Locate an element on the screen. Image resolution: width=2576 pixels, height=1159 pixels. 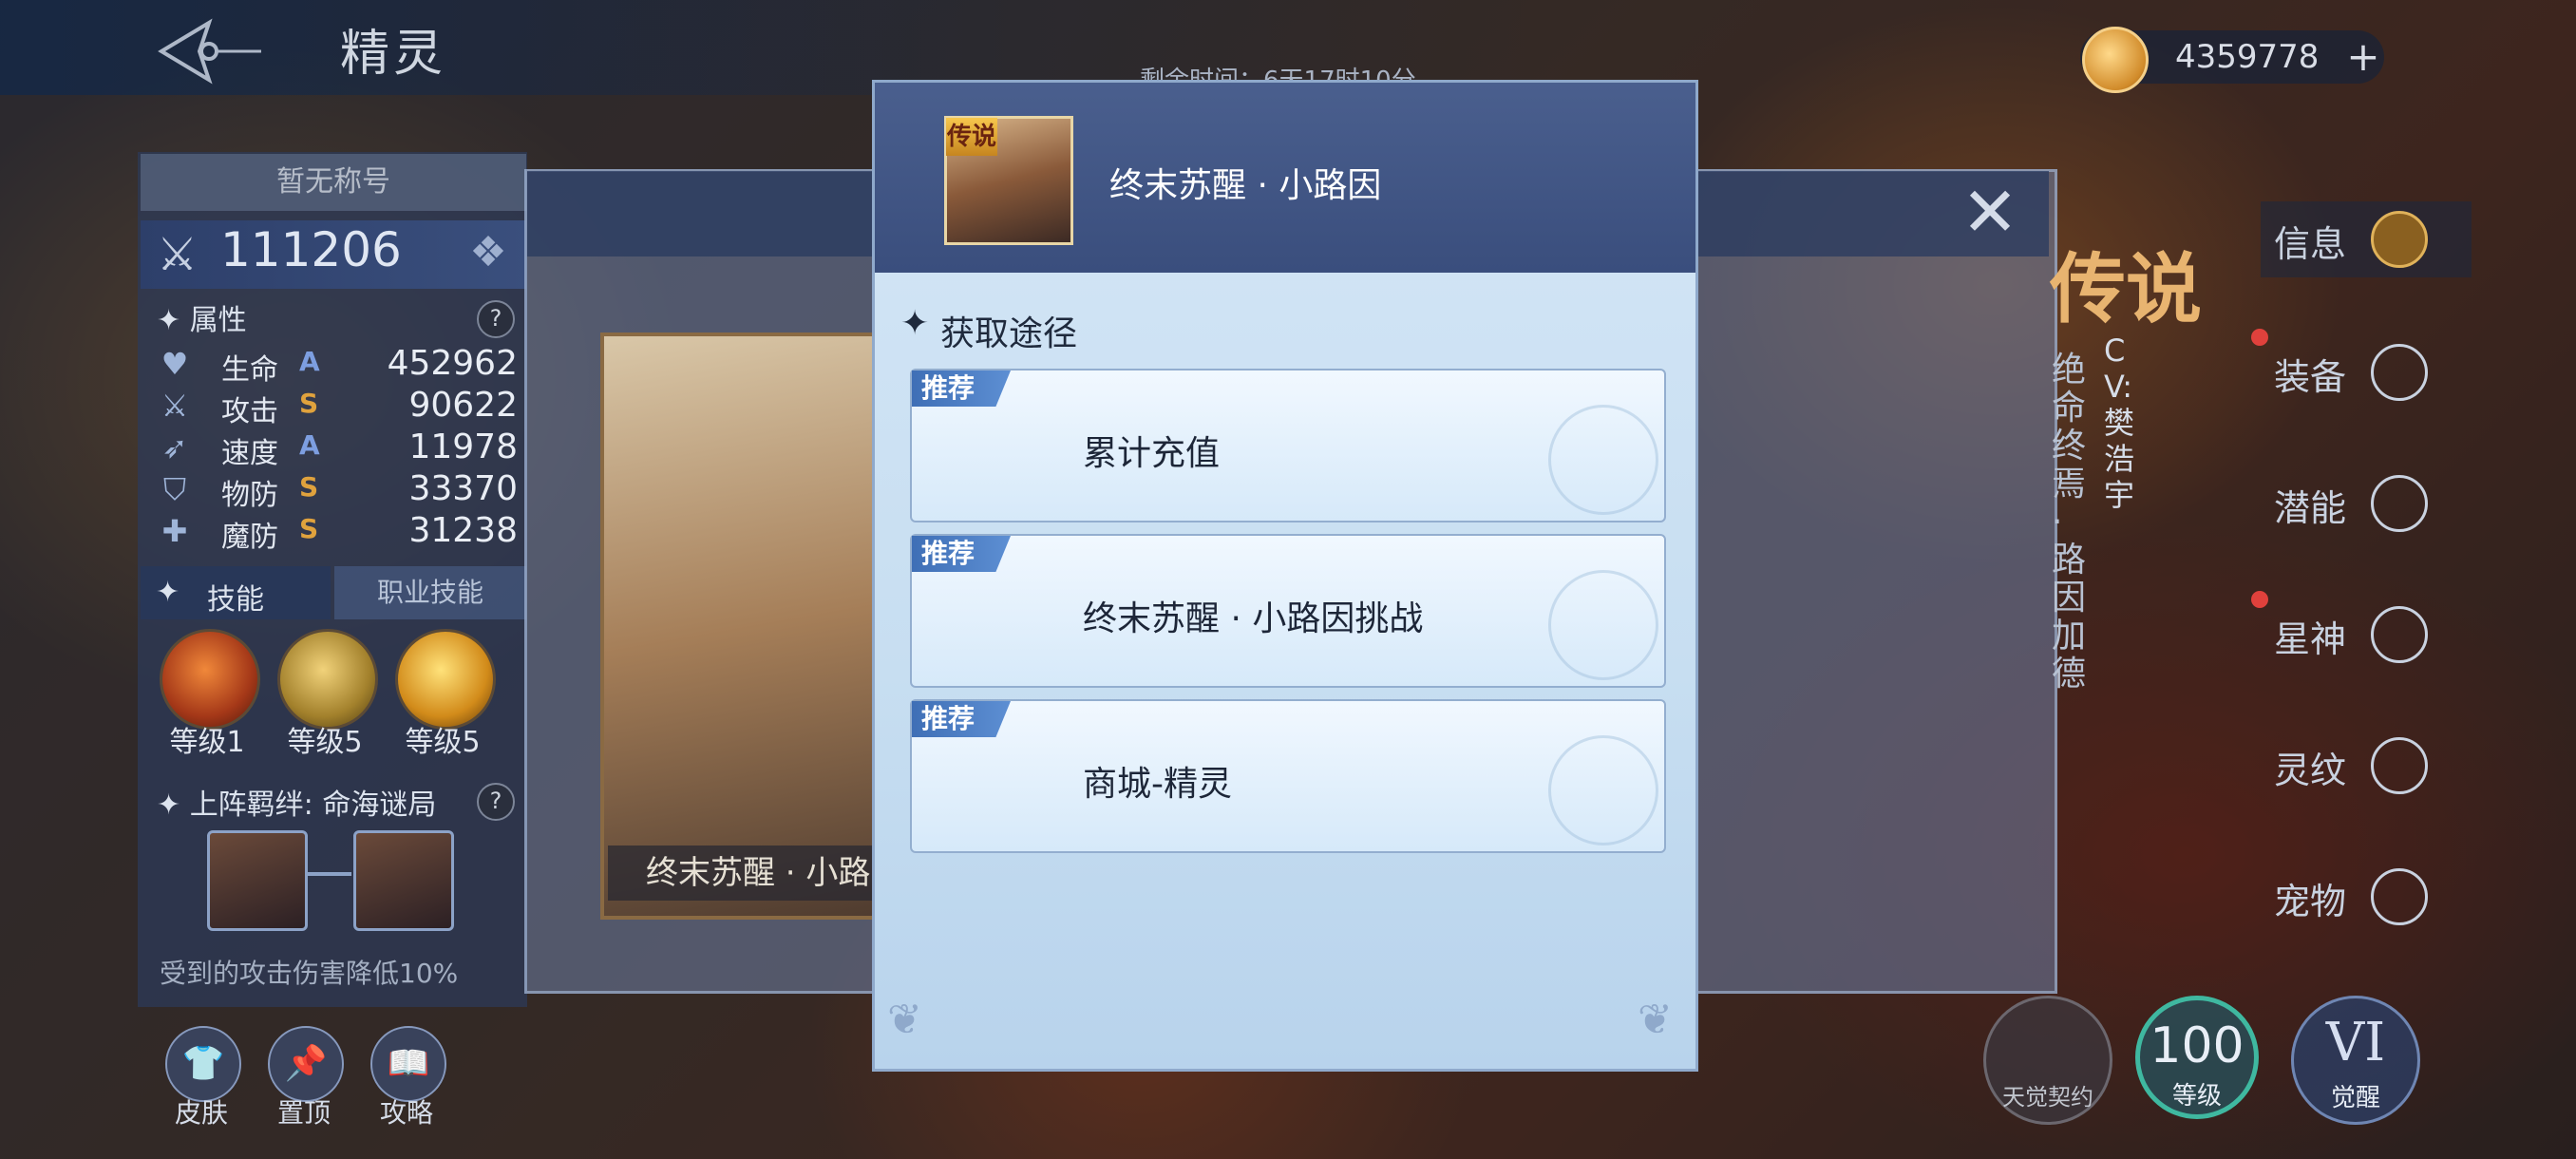
stat-value: 11978 is located at coordinates (463, 447).